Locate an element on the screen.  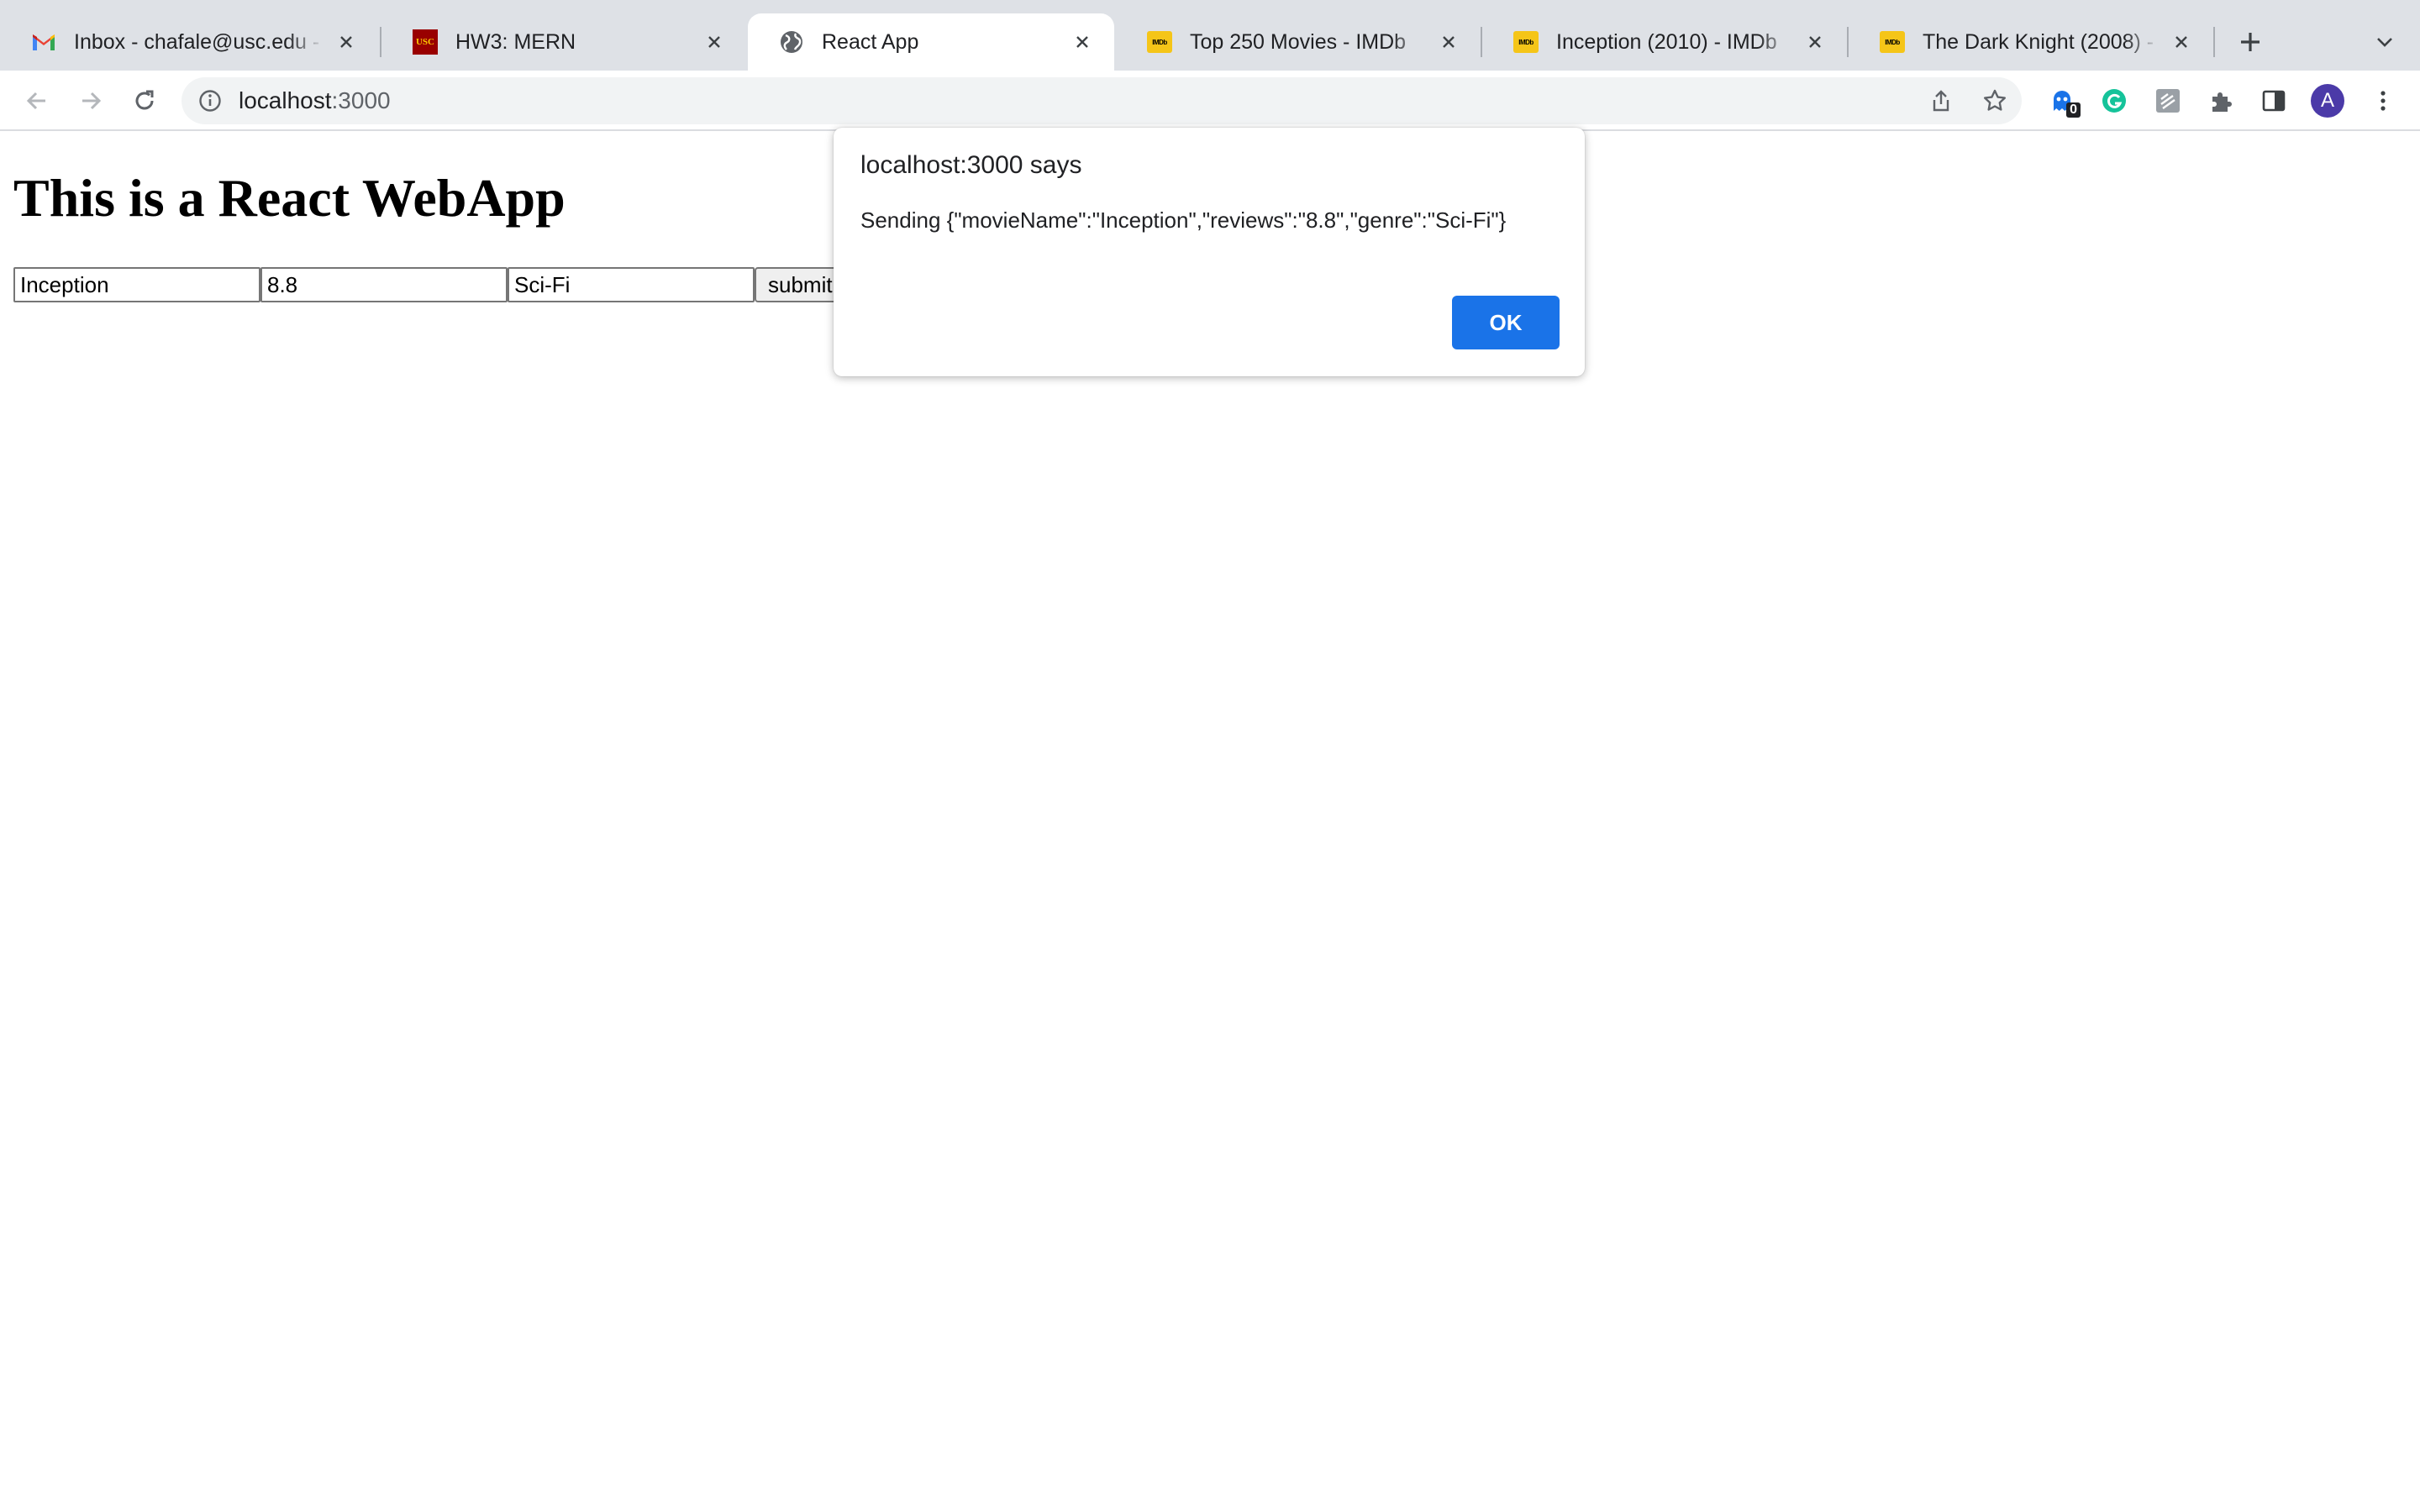
tab-search-button is located at coordinates (2385, 42).